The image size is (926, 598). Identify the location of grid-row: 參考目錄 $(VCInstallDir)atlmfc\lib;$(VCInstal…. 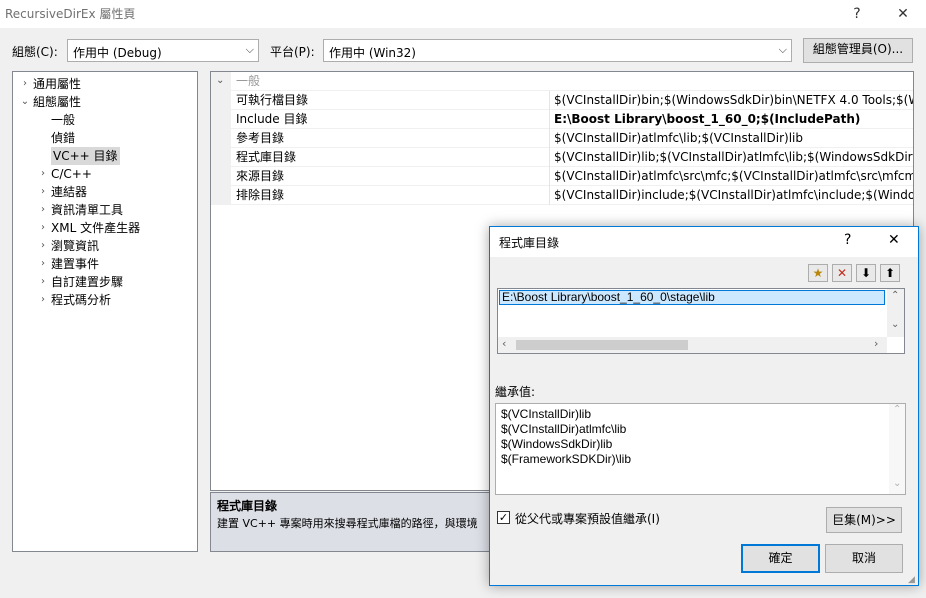
(562, 138).